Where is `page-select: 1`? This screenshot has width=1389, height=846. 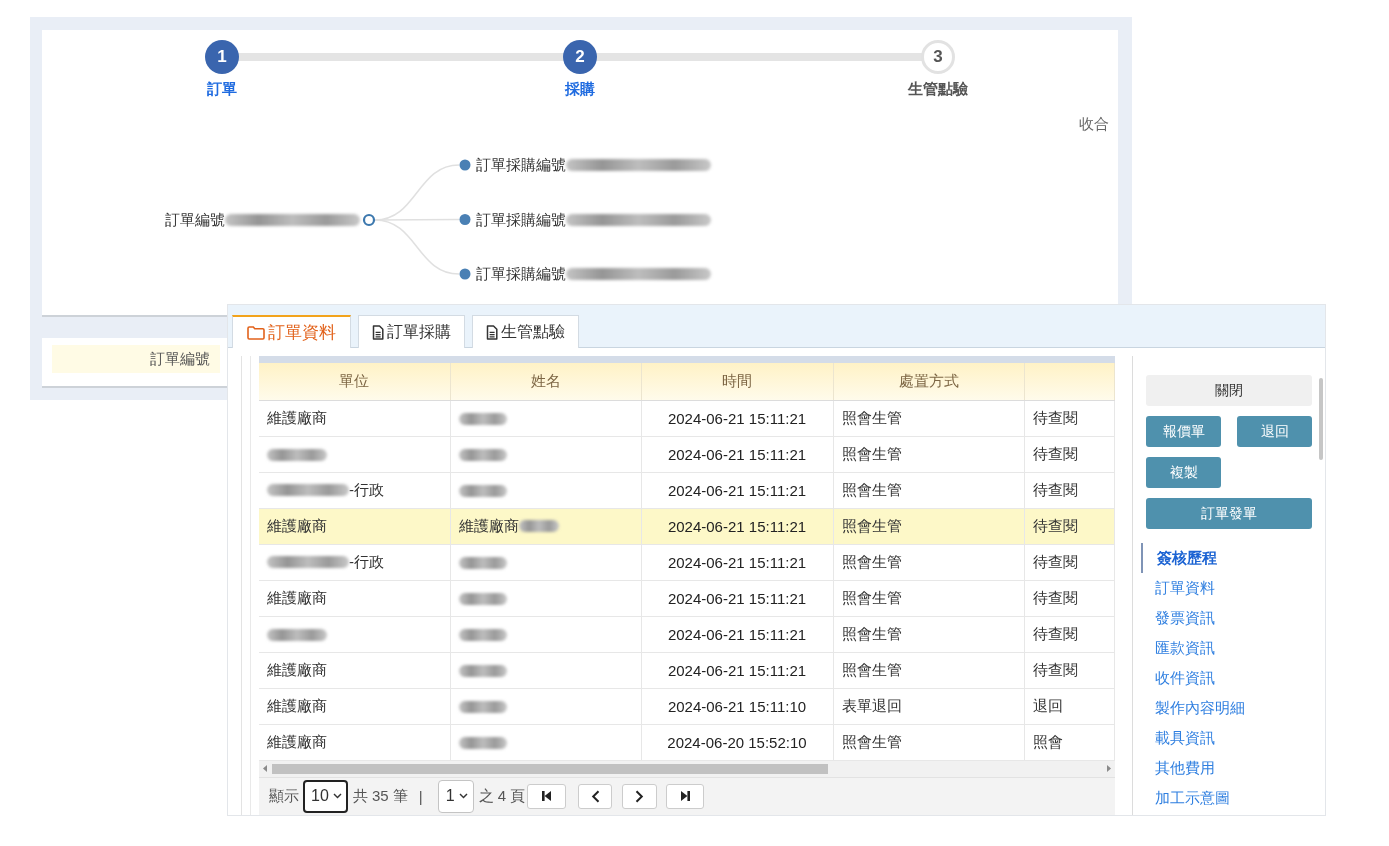
page-select: 1 is located at coordinates (455, 796).